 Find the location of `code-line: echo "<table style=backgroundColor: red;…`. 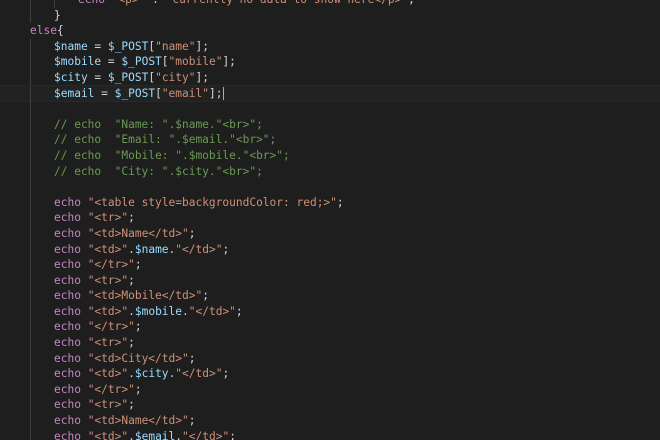

code-line: echo "<table style=backgroundColor: red;… is located at coordinates (330, 202).